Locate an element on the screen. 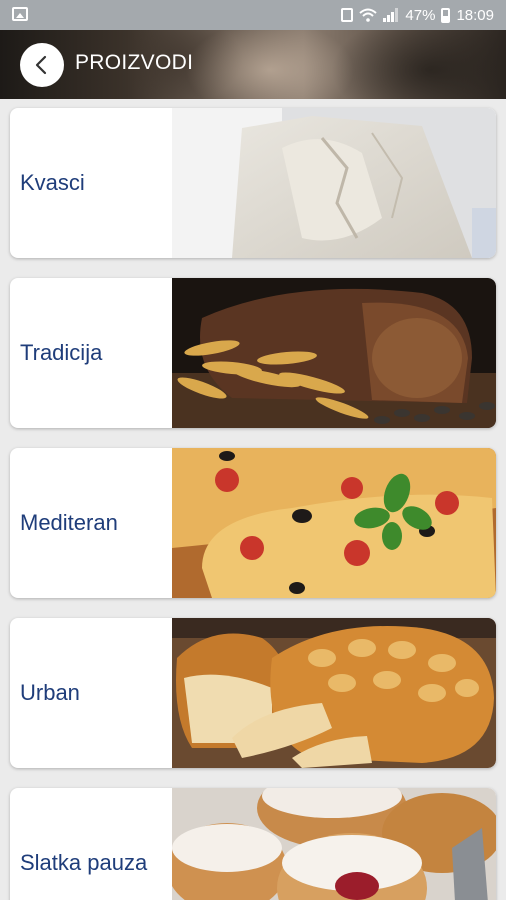 The width and height of the screenshot is (506, 900). white-bread-loaves-photo is located at coordinates (334, 693).